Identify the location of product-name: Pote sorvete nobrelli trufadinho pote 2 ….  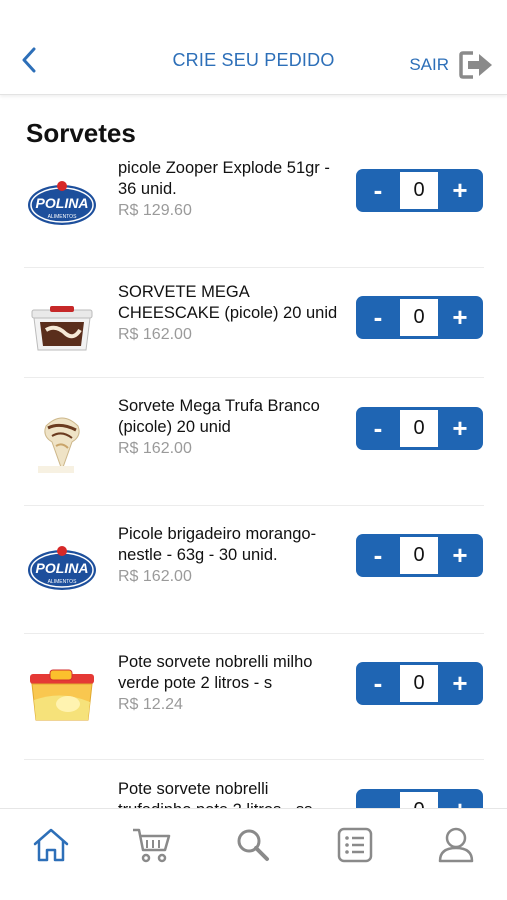
(215, 794).